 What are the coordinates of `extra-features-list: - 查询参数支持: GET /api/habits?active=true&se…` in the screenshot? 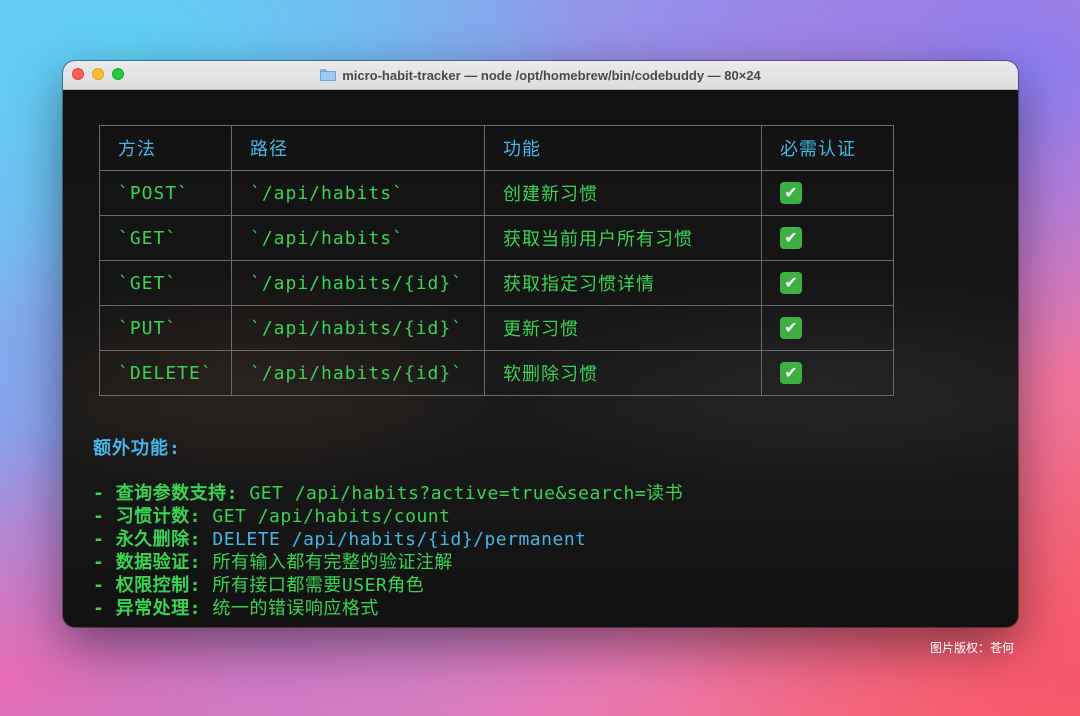 It's located at (388, 551).